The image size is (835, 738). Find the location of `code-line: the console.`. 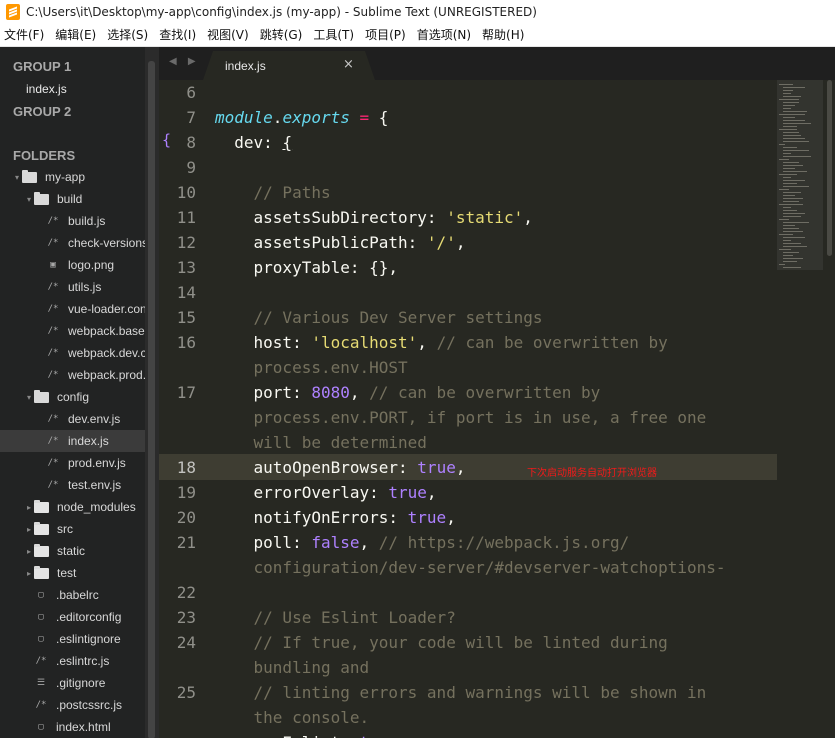

code-line: the console. is located at coordinates (292, 717).